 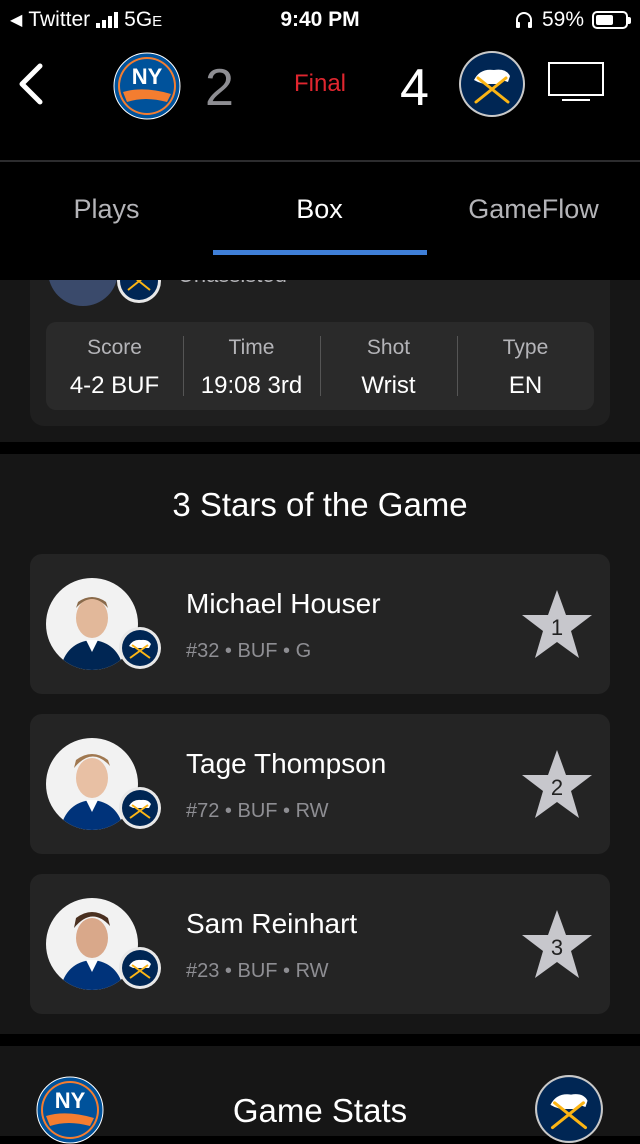 I want to click on player-info: #32 • BUF • G, so click(x=249, y=651).